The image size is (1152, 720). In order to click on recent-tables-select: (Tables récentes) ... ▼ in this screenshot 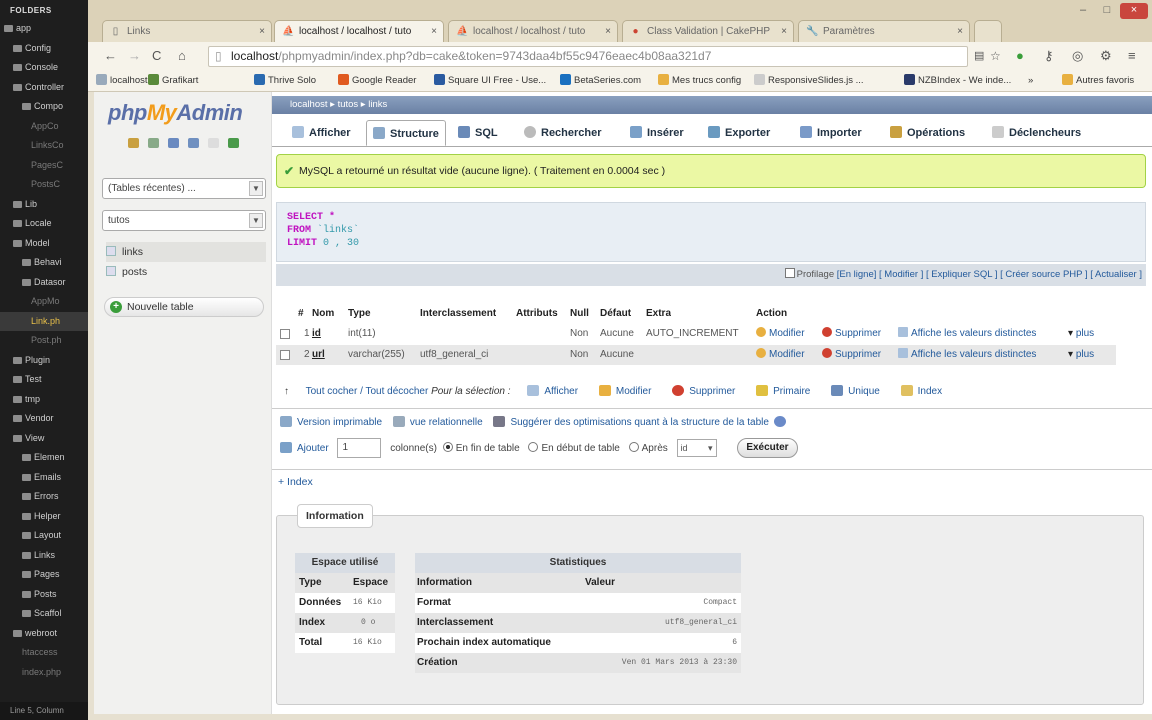, I will do `click(184, 188)`.